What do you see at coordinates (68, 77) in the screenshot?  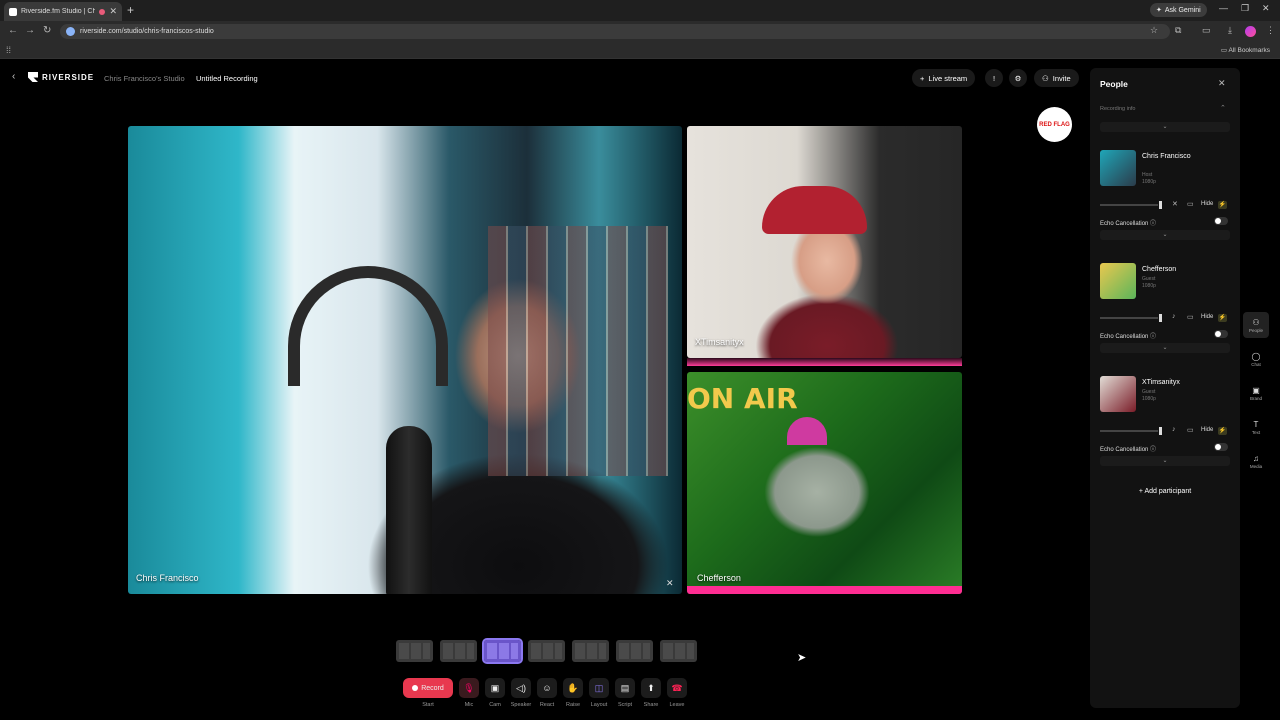 I see `brand-name: RIVERSIDE` at bounding box center [68, 77].